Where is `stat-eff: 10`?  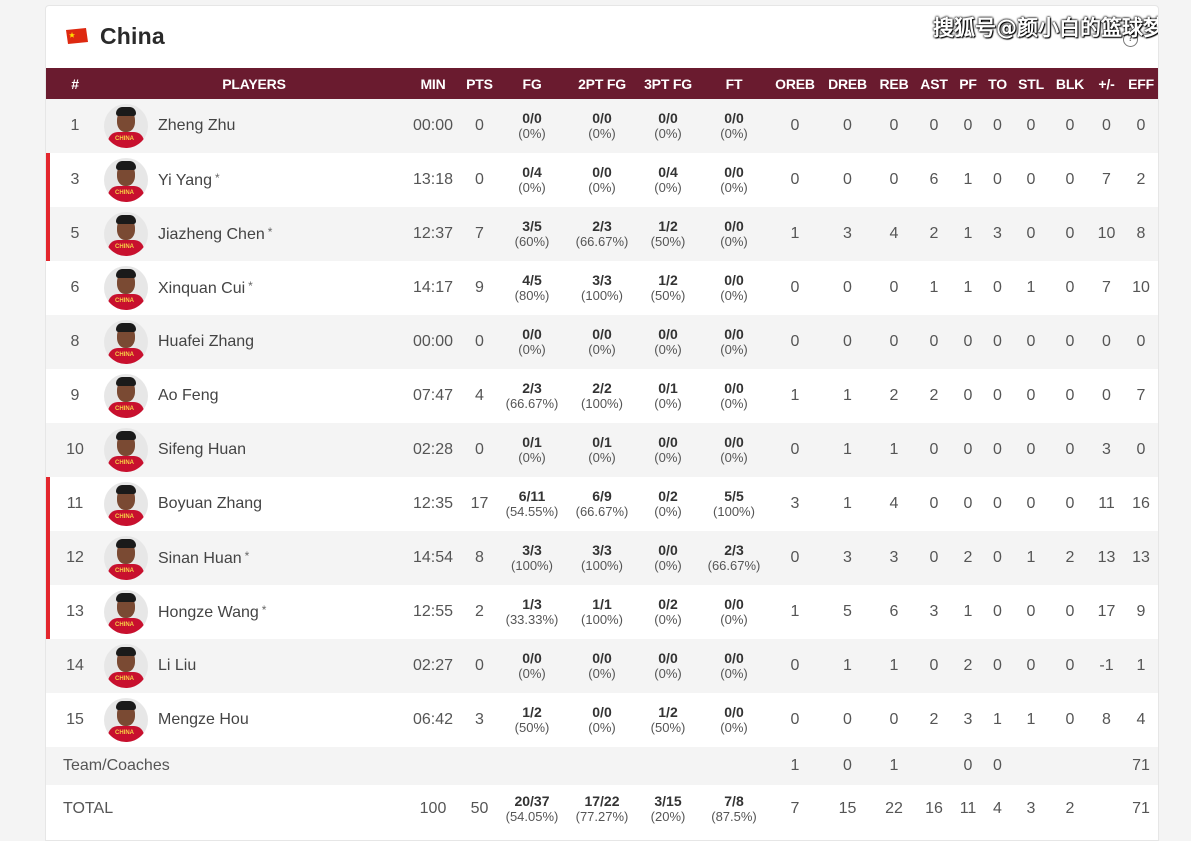 stat-eff: 10 is located at coordinates (1141, 287).